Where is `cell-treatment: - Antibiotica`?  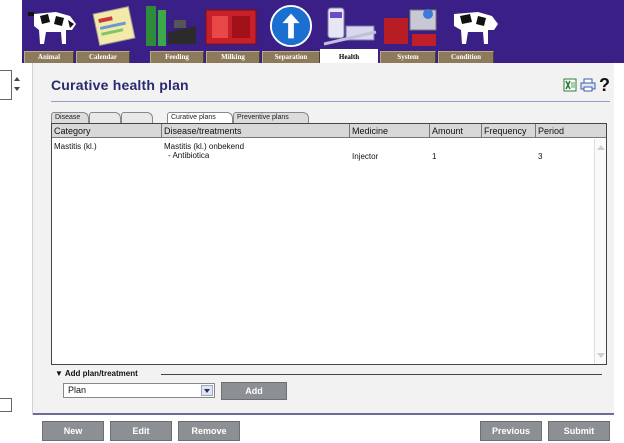 cell-treatment: - Antibiotica is located at coordinates (189, 155).